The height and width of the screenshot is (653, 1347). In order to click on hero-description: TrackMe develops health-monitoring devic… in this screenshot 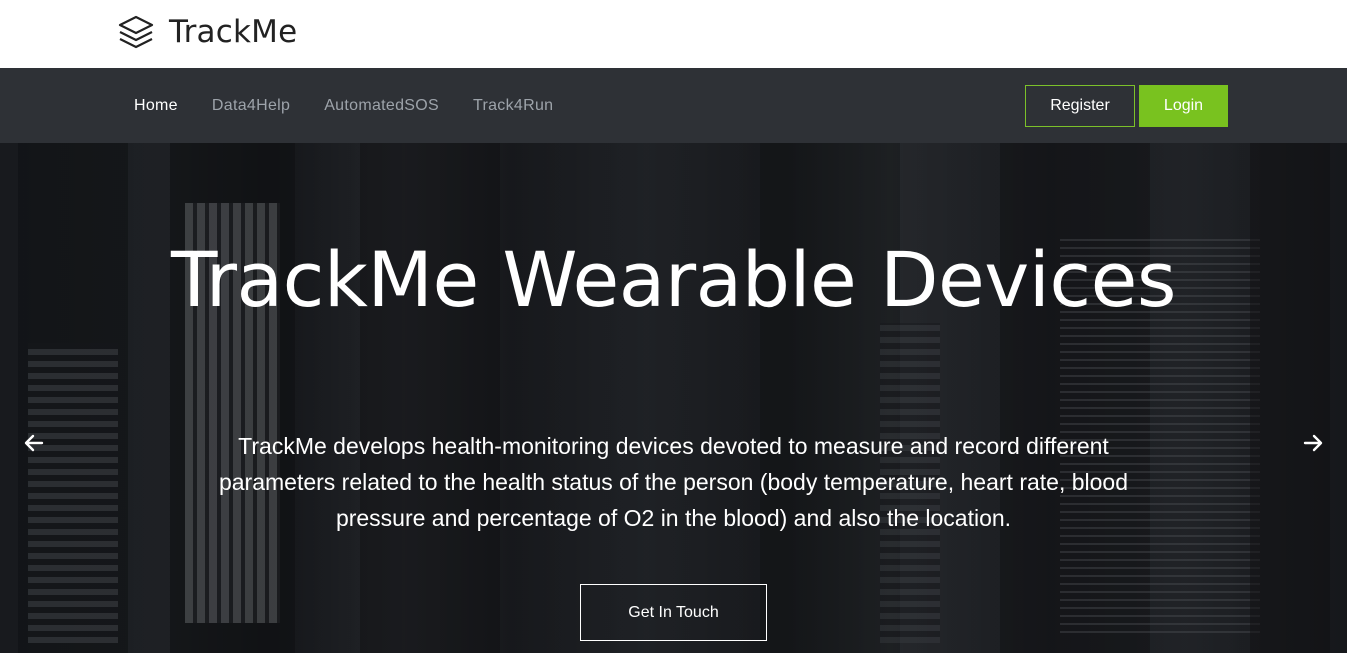, I will do `click(673, 482)`.